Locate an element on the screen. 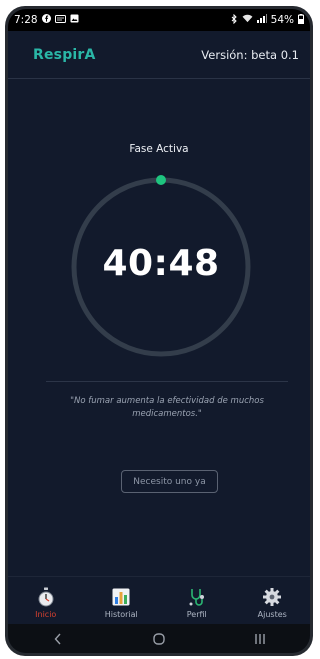 This screenshot has width=320, height=659. image-icon is located at coordinates (74, 20).